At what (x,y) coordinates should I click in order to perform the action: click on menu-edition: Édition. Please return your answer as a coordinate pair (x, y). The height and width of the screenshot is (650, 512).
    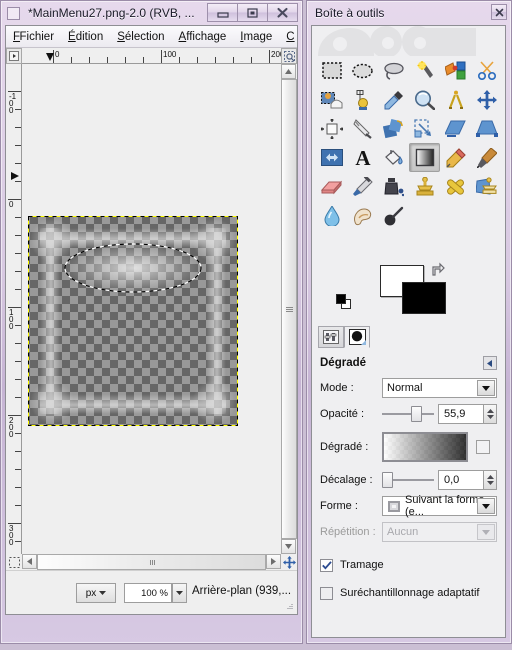
    Looking at the image, I should click on (85, 37).